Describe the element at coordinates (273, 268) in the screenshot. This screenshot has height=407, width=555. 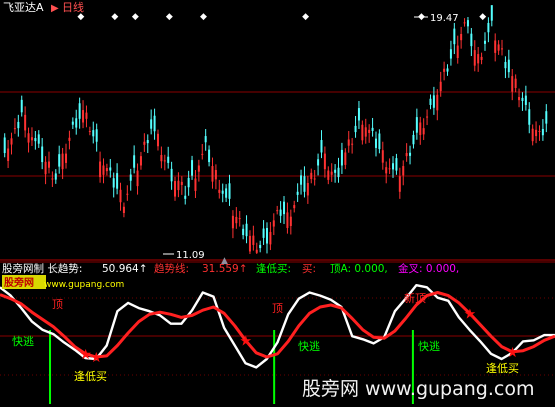
I see `buy-label: 逢低买:` at that location.